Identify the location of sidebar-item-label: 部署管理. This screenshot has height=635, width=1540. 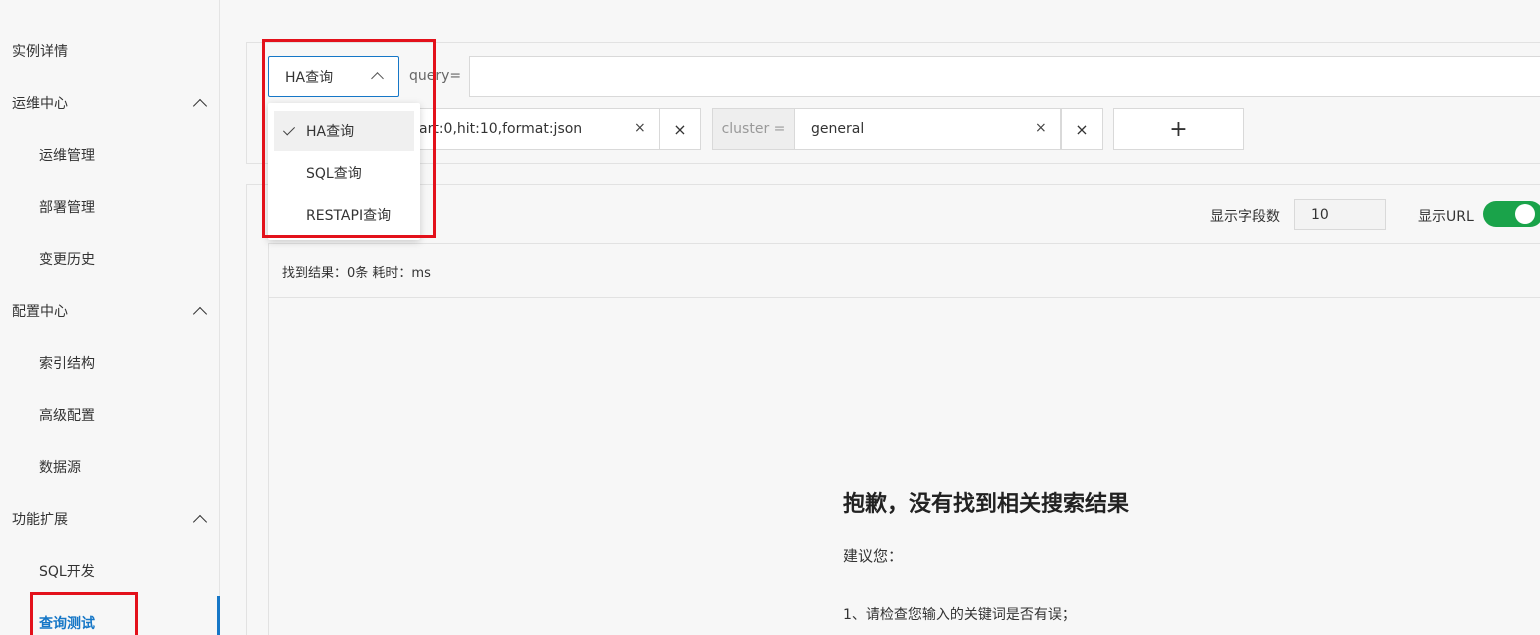
(67, 208).